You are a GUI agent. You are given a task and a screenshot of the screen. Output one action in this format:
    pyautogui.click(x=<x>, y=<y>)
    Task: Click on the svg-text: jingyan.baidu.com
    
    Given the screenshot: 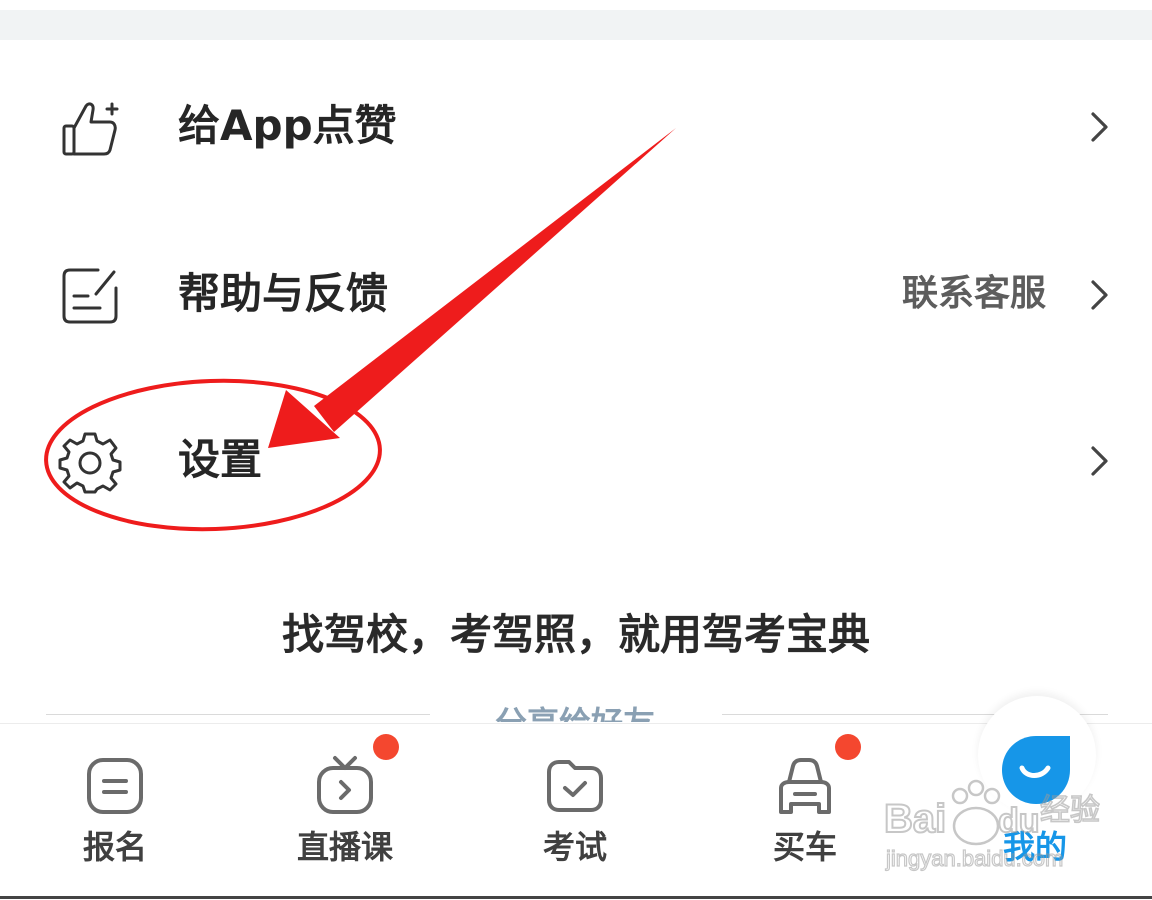 What is the action you would take?
    pyautogui.click(x=974, y=858)
    